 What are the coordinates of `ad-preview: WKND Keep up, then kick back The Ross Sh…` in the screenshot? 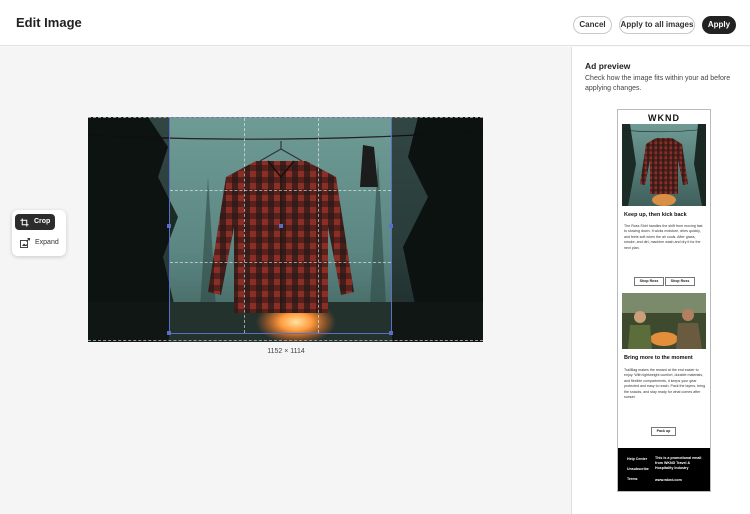 It's located at (664, 300).